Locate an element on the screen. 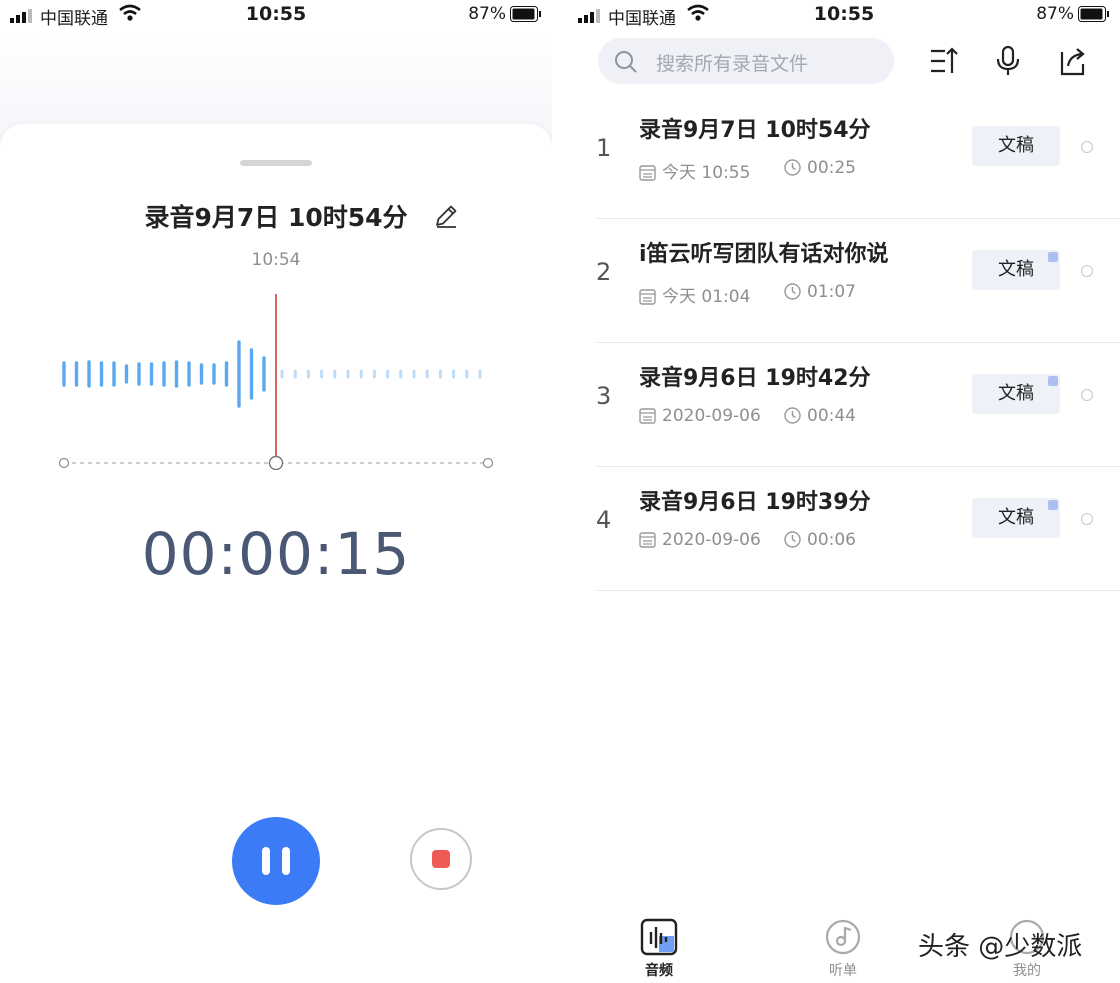 Image resolution: width=1120 pixels, height=983 pixels. pause-icon is located at coordinates (266, 861).